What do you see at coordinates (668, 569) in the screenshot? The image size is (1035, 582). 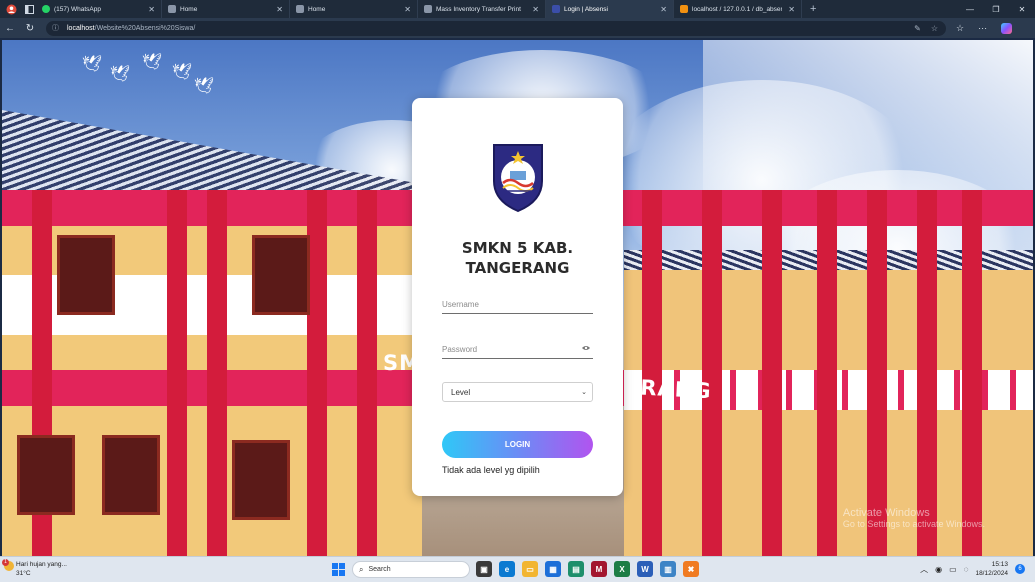 I see `app-icon-2: ▥` at bounding box center [668, 569].